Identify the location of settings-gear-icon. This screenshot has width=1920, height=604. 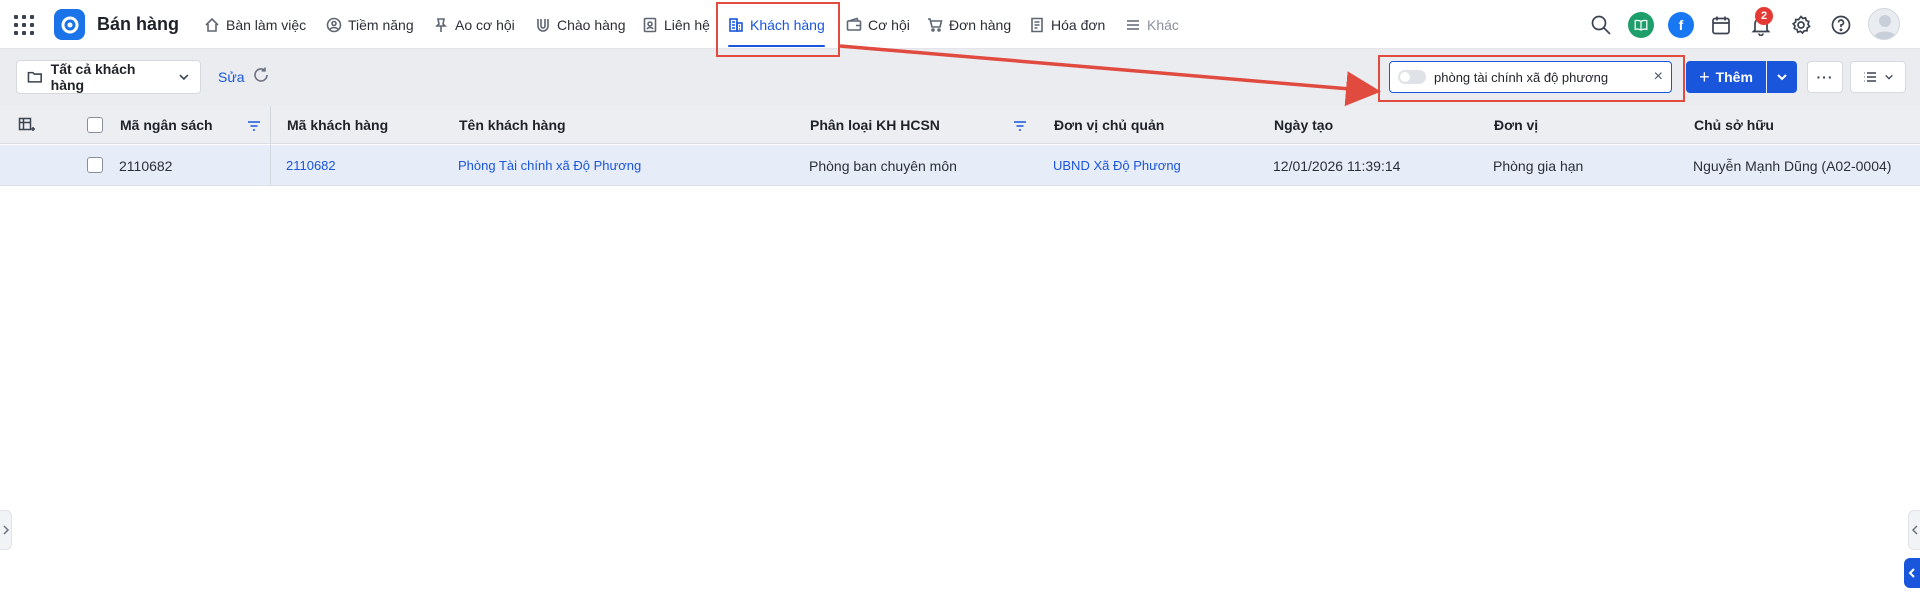
(1801, 25).